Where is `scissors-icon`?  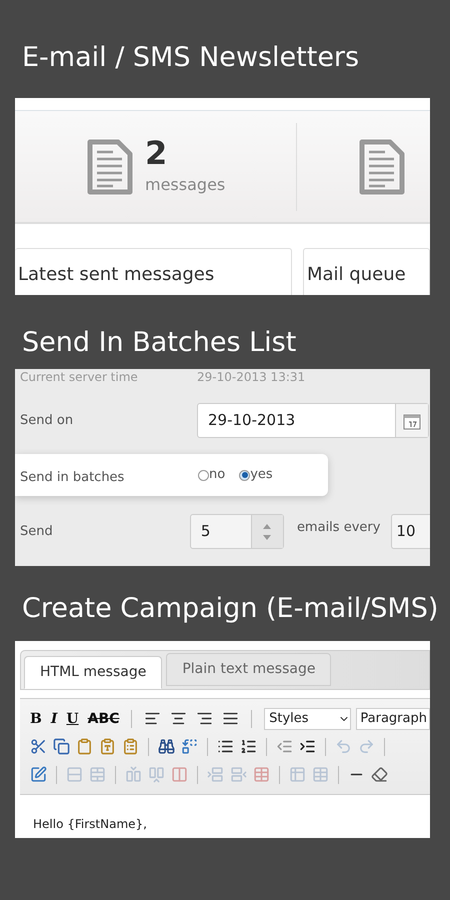 scissors-icon is located at coordinates (38, 746).